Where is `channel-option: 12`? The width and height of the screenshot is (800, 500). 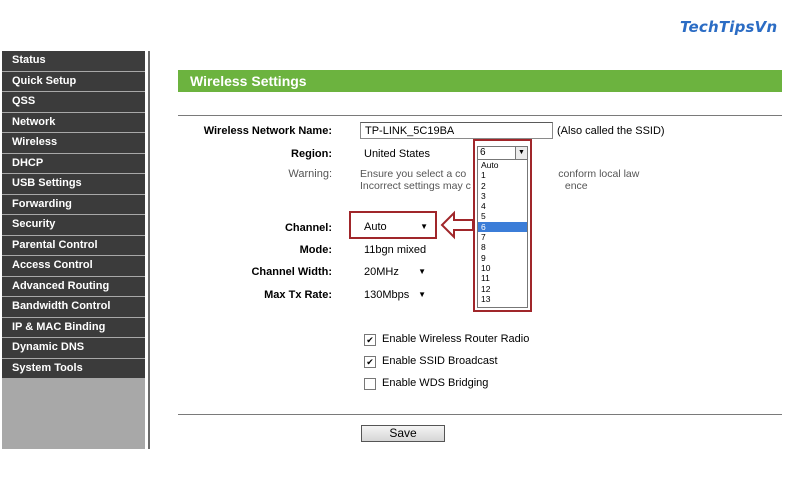
channel-option: 12 is located at coordinates (502, 289).